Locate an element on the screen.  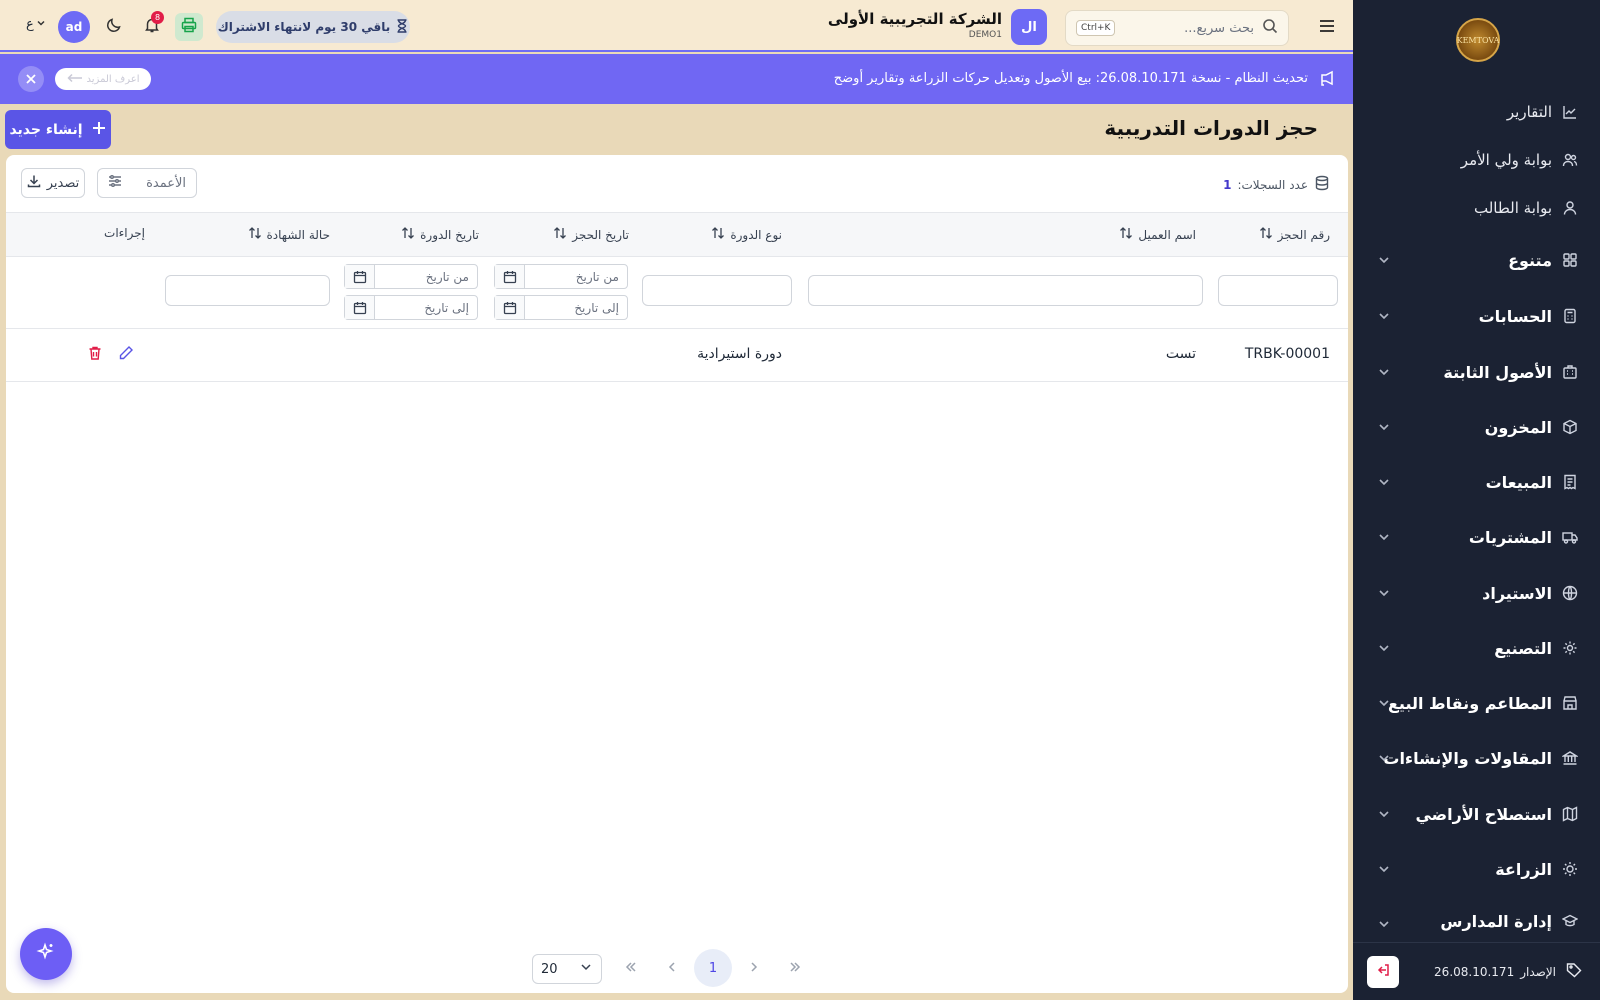
menu-icon is located at coordinates (1327, 28).